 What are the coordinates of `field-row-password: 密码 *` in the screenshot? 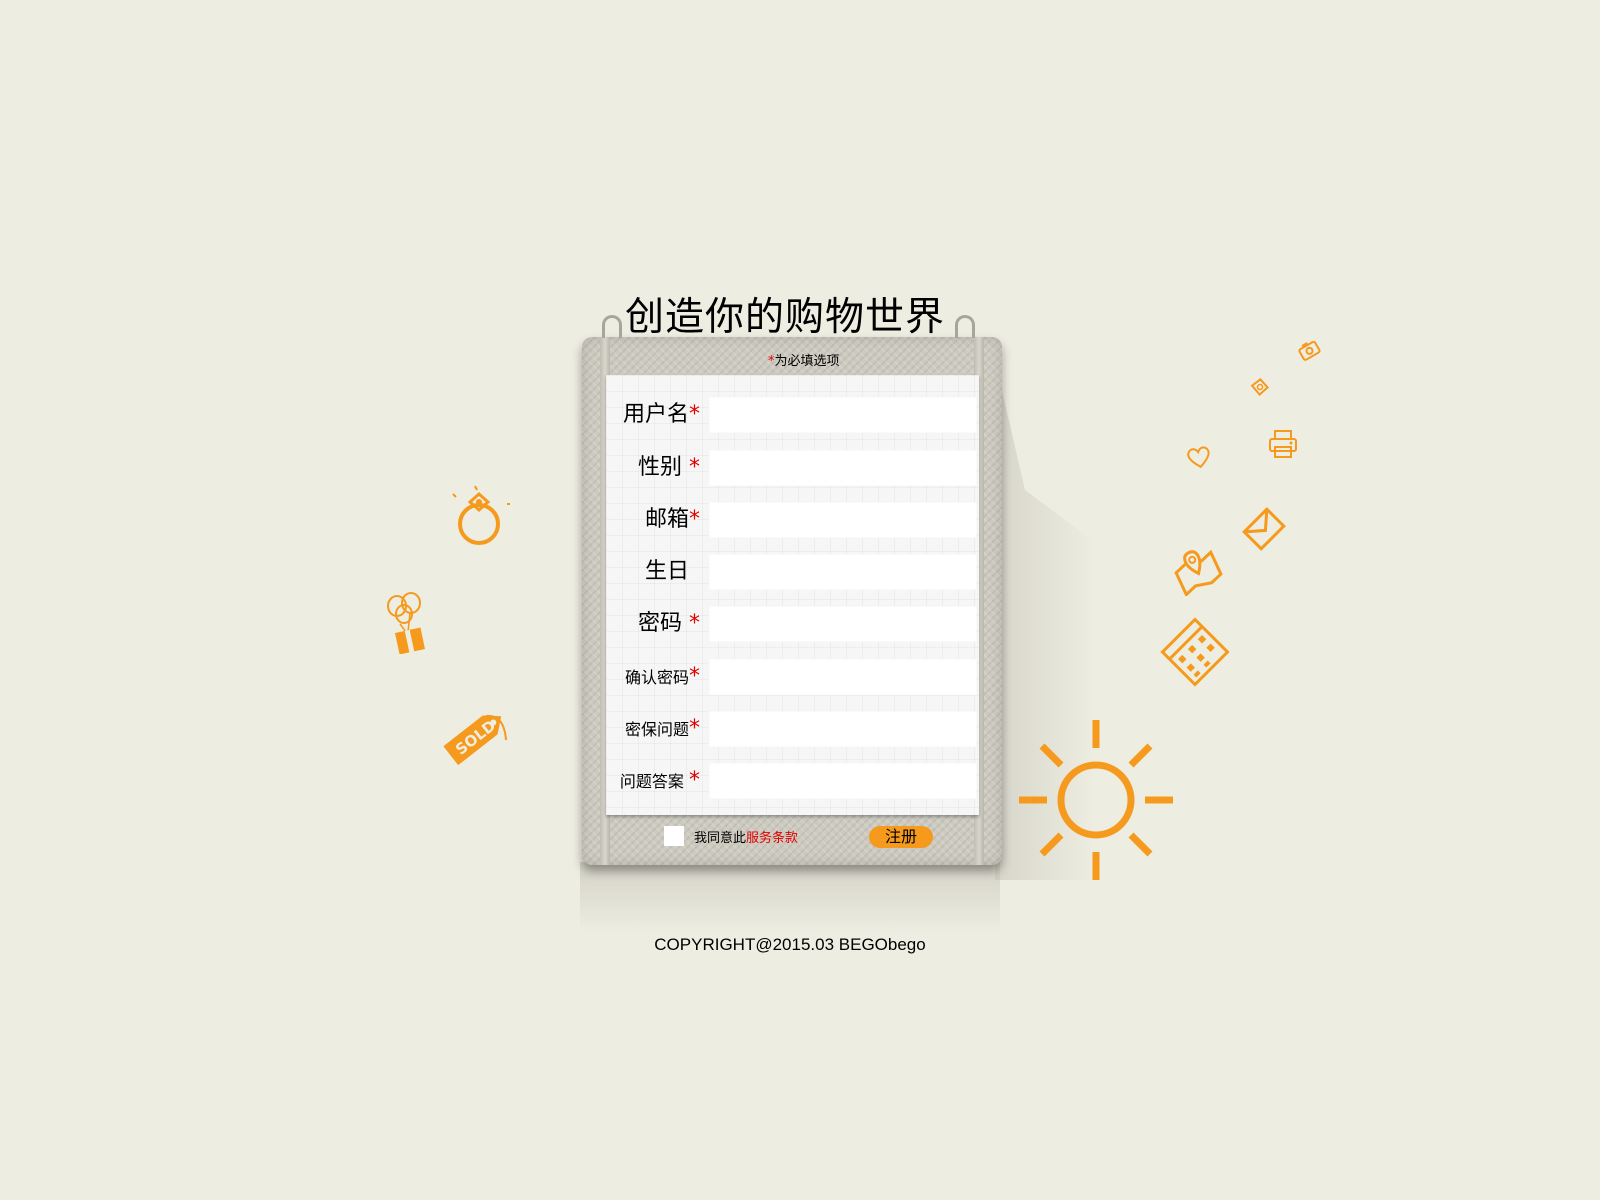 It's located at (792, 624).